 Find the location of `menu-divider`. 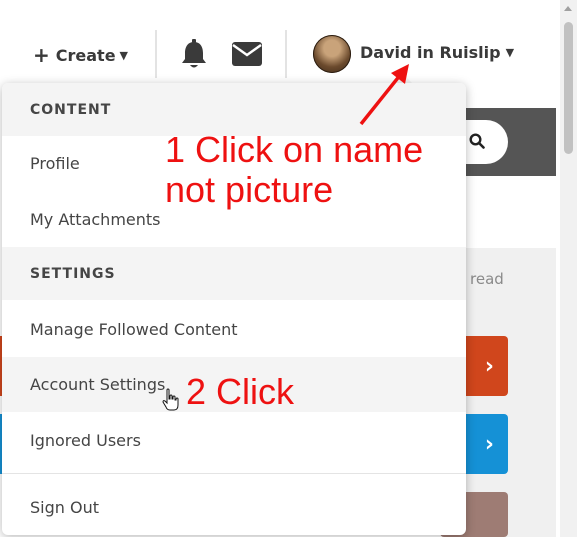

menu-divider is located at coordinates (234, 473).